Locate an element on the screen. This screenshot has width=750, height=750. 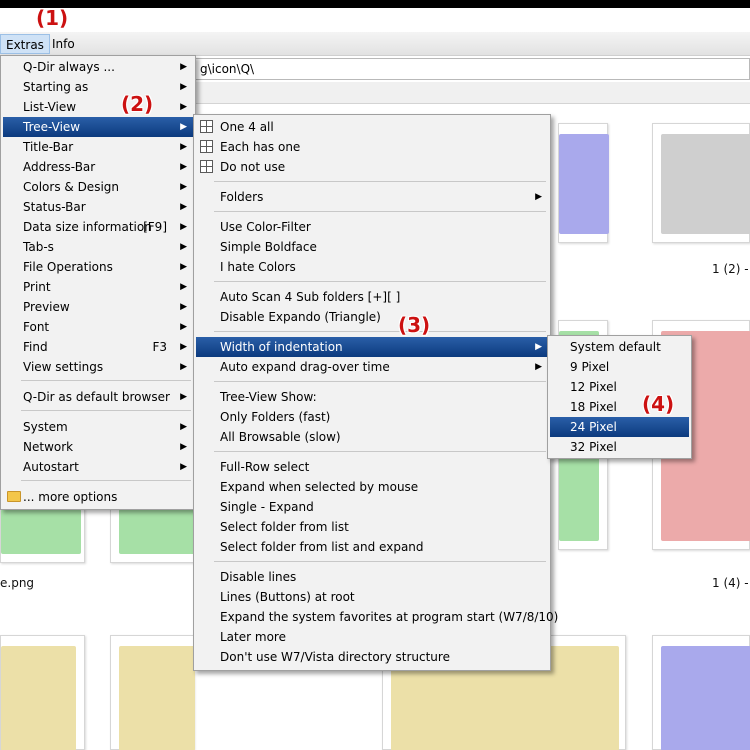
menu-item-later-more: Later more is located at coordinates (372, 637).